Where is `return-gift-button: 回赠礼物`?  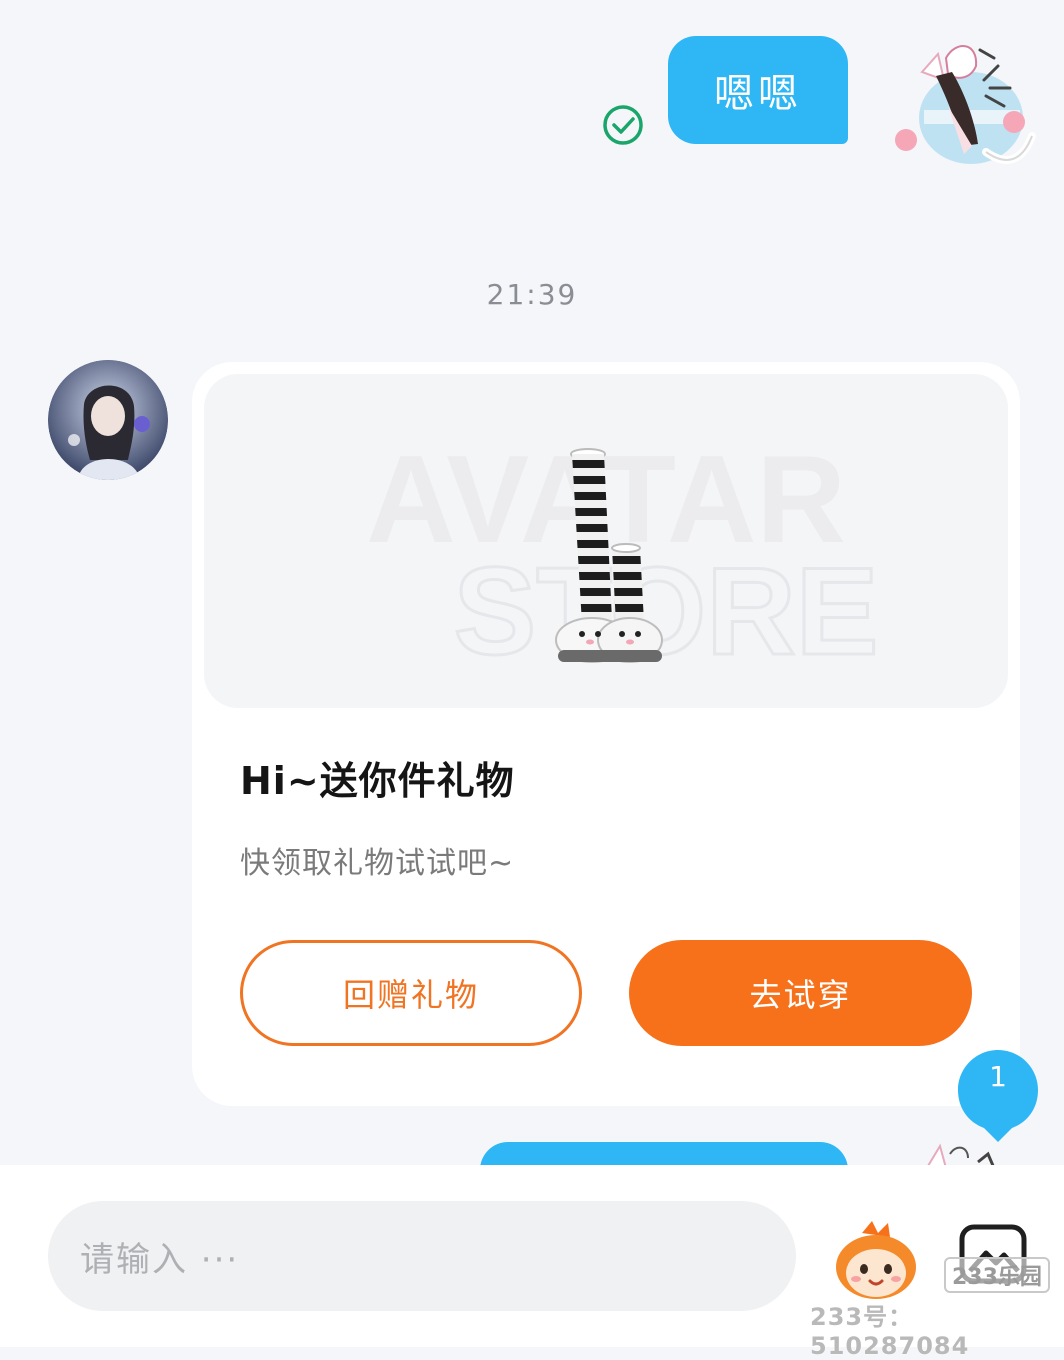
return-gift-button: 回赠礼物 is located at coordinates (411, 993).